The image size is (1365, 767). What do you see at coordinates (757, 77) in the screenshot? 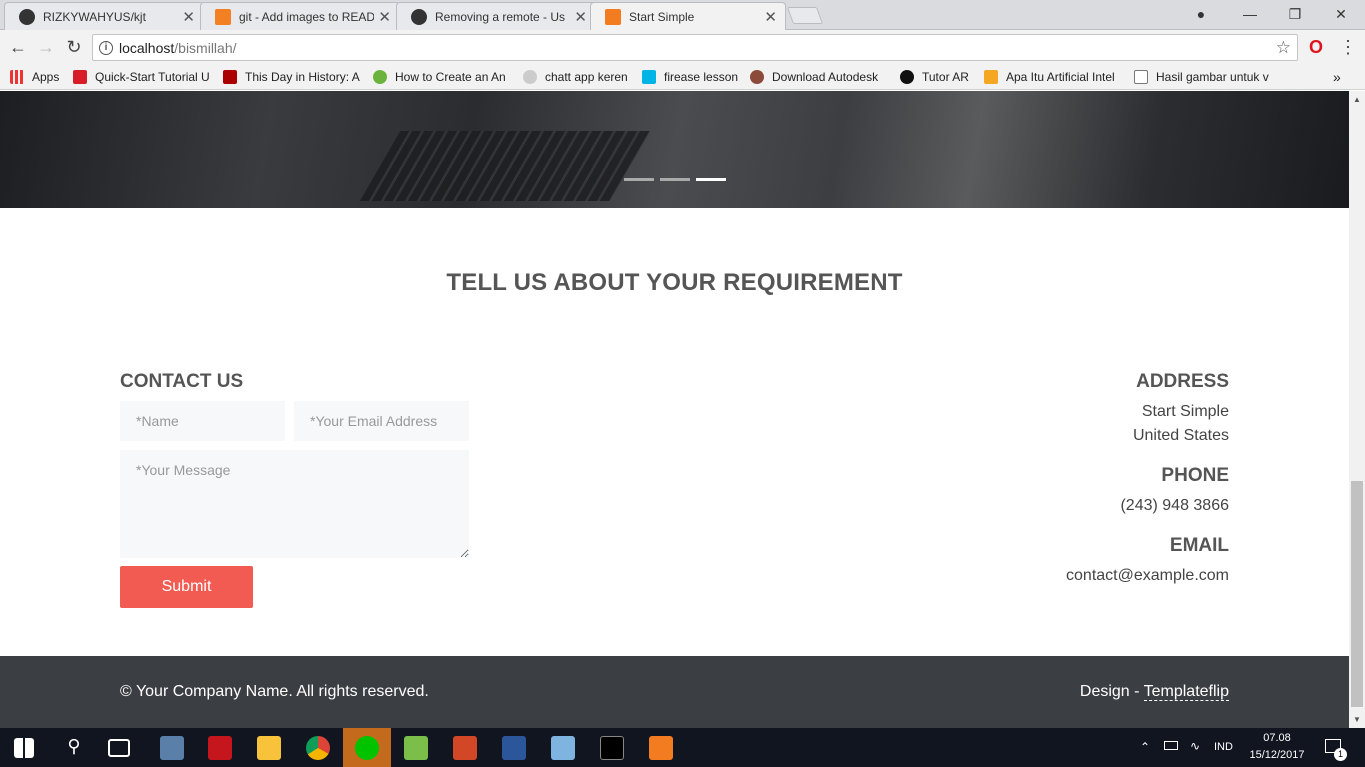
I see `autodesk-icon` at bounding box center [757, 77].